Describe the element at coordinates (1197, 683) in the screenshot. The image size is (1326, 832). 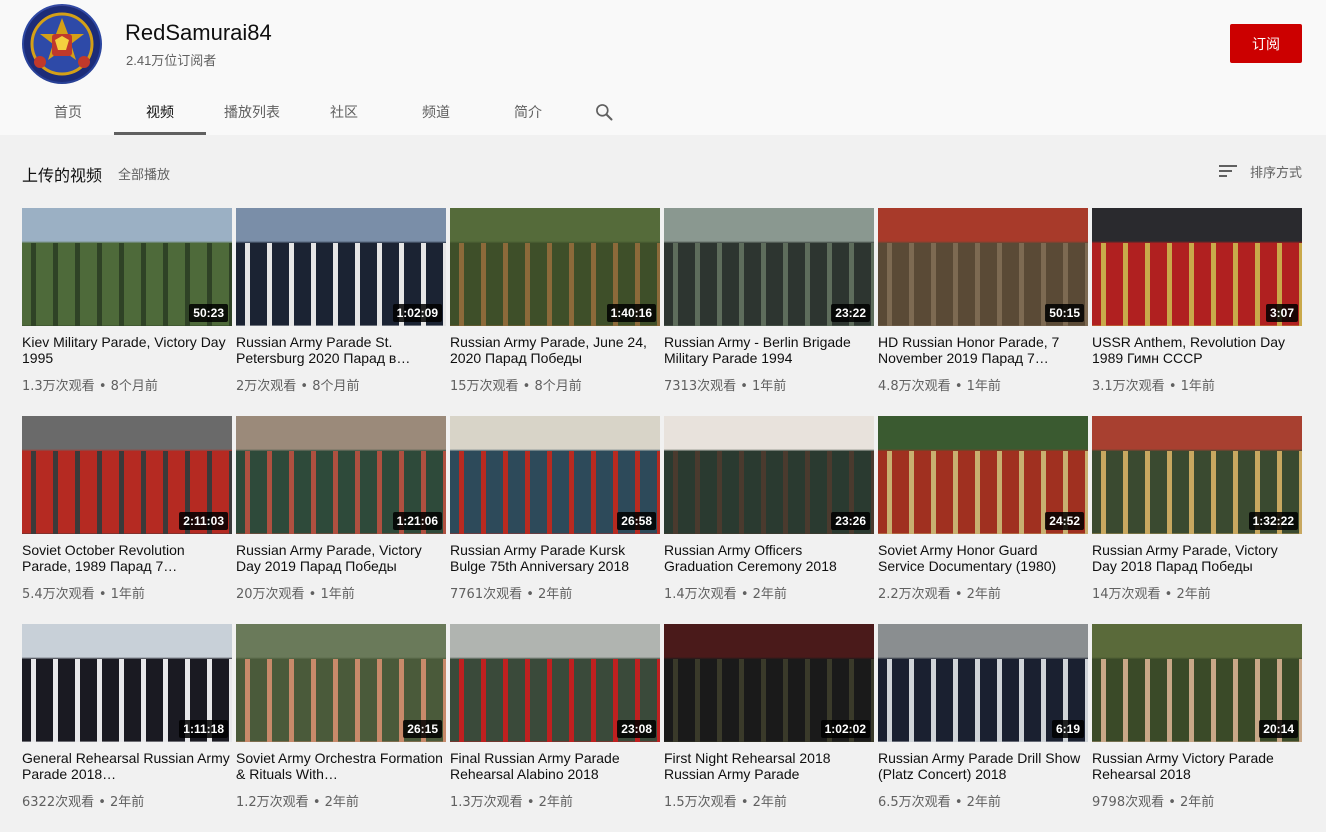
I see `video-thumbnail: 20:14` at that location.